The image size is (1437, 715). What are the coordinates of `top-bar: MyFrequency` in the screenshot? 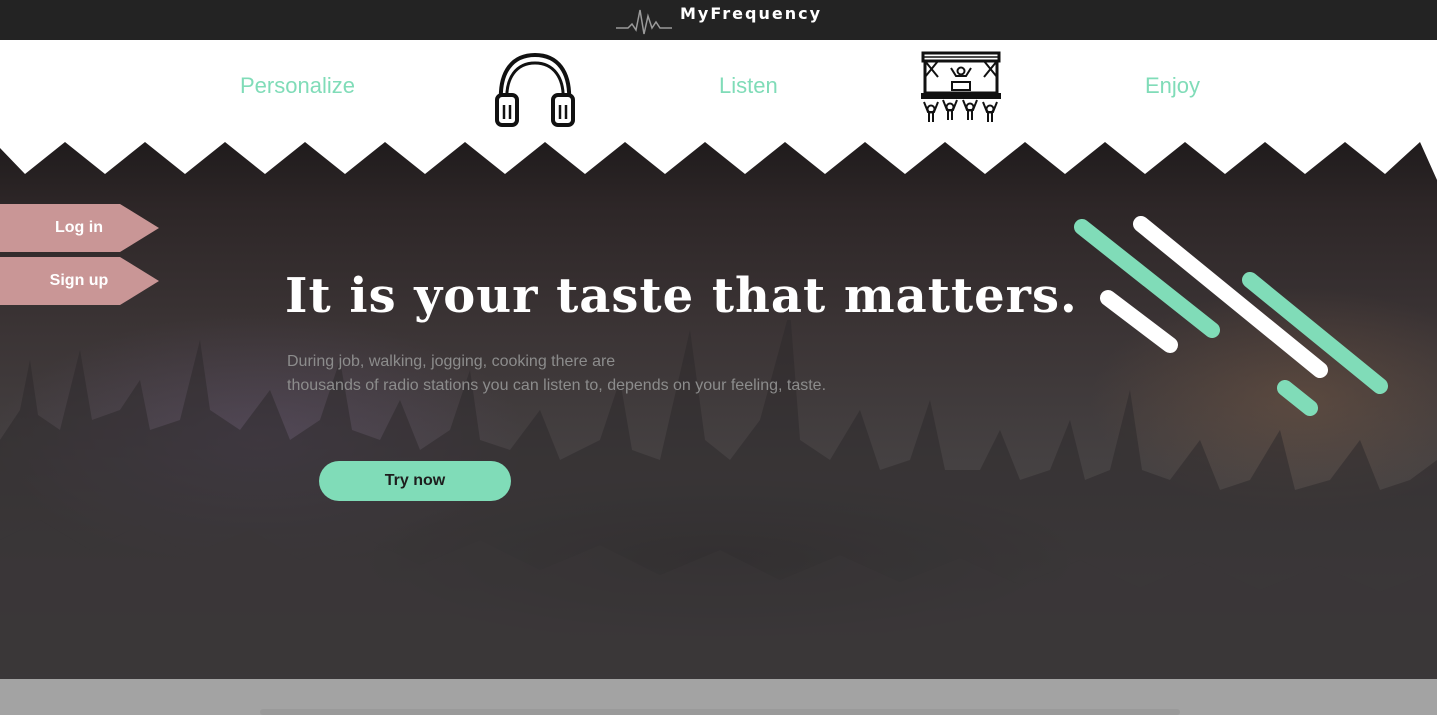 It's located at (718, 20).